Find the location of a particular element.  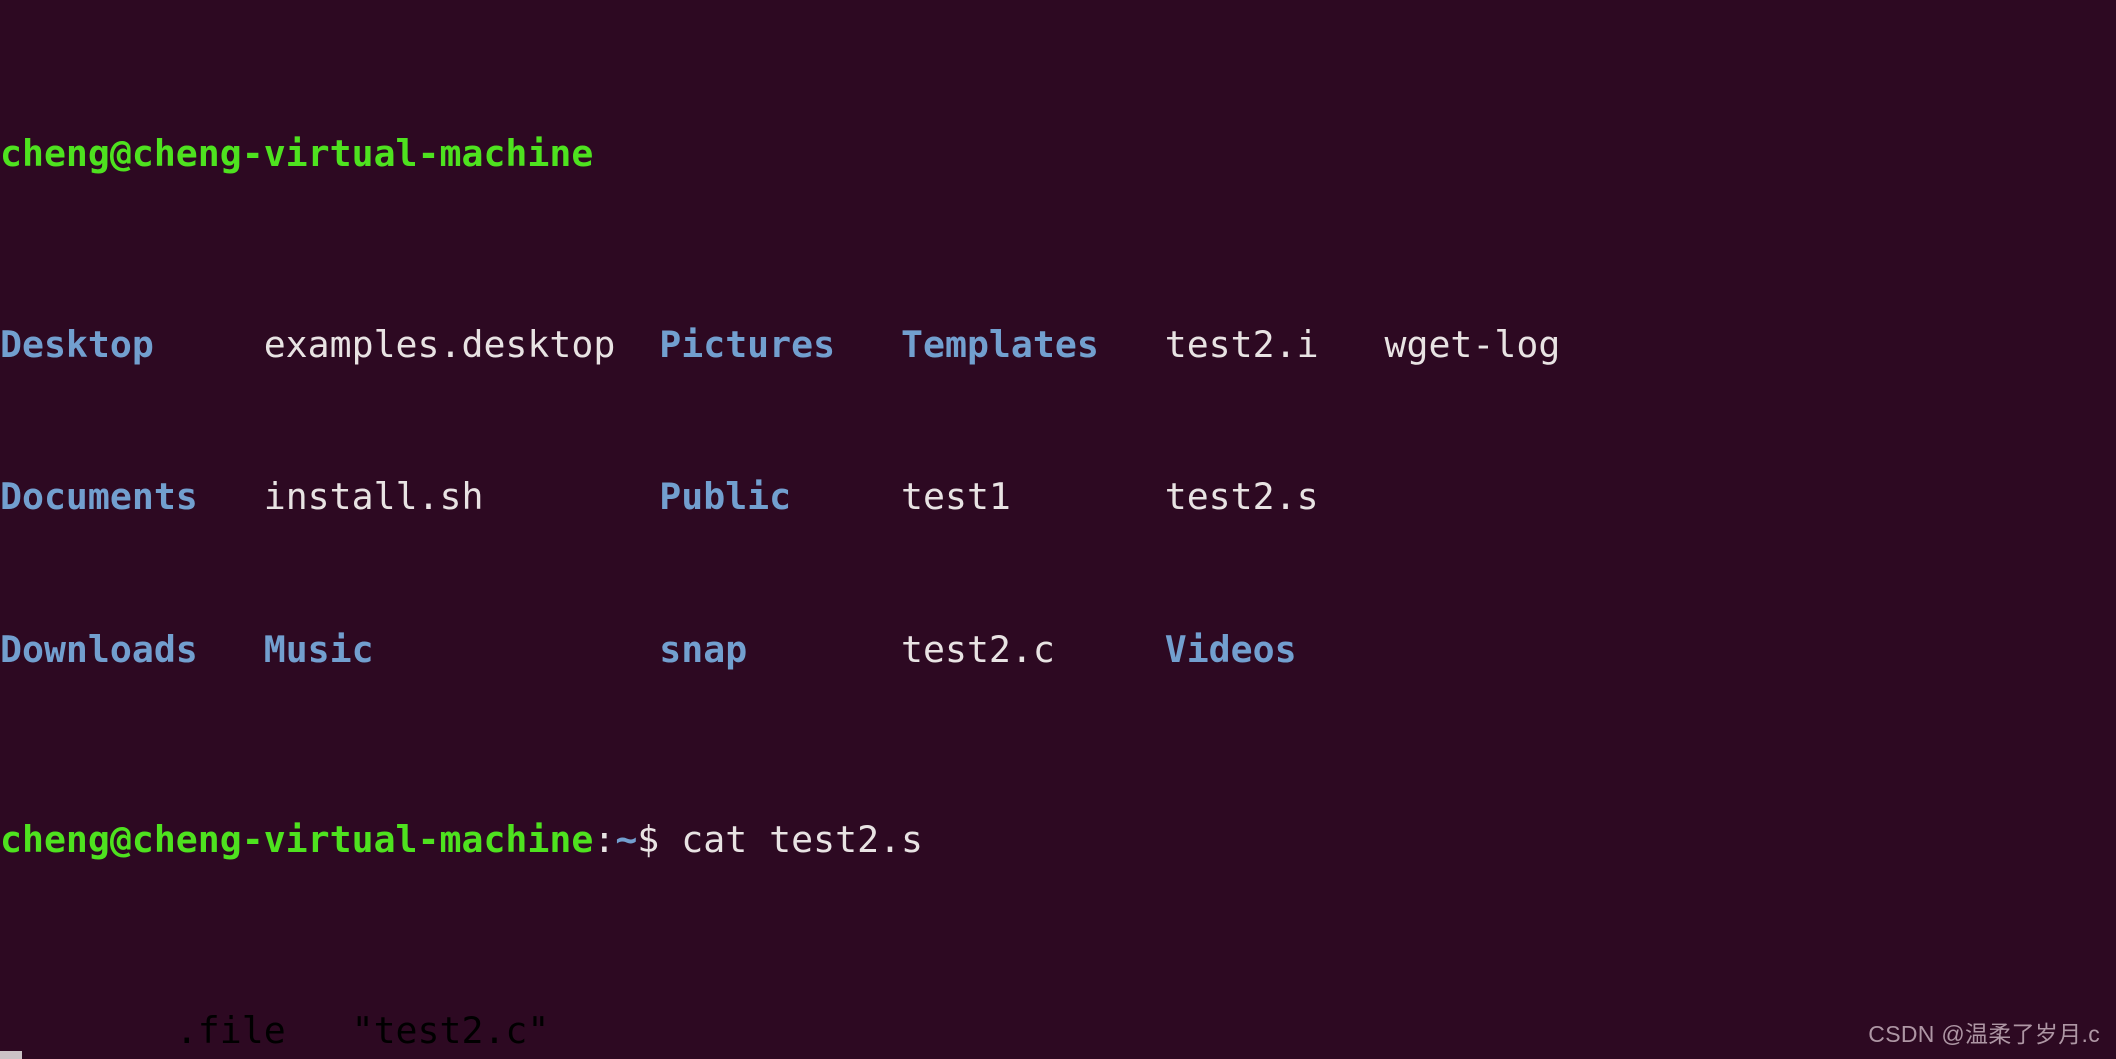

listing-entry-public: Public is located at coordinates (725, 496).